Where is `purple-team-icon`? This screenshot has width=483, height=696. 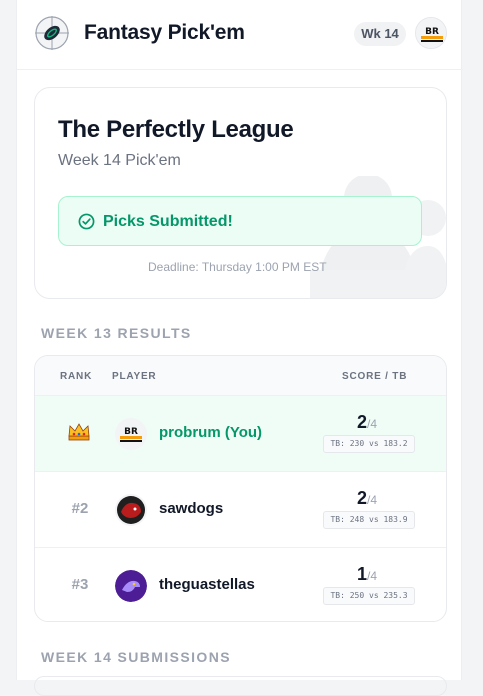 purple-team-icon is located at coordinates (131, 586).